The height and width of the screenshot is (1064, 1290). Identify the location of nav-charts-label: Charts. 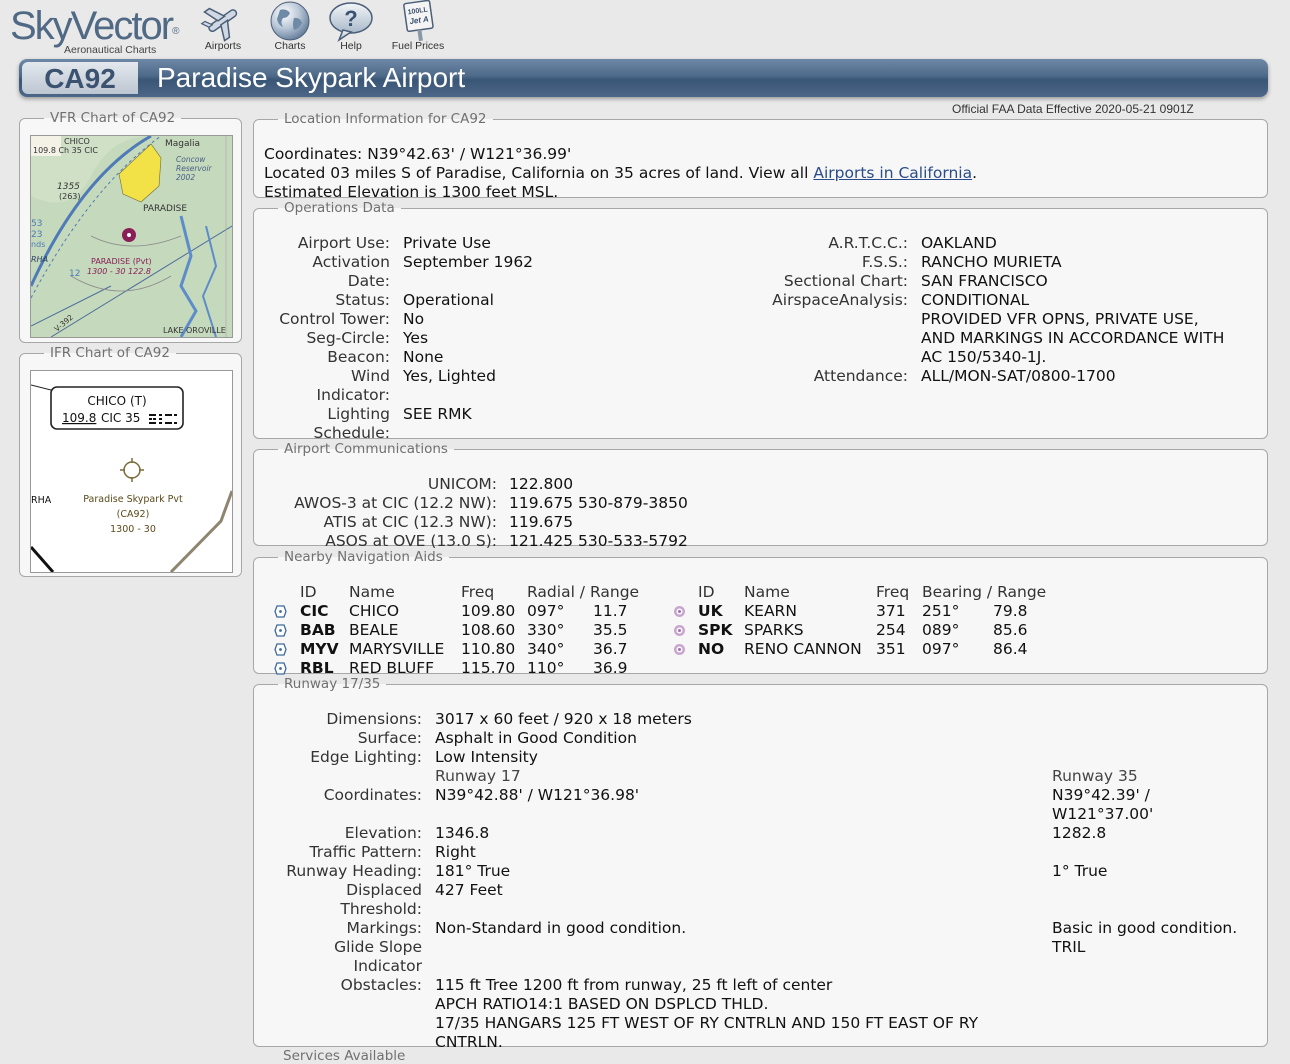
(290, 46).